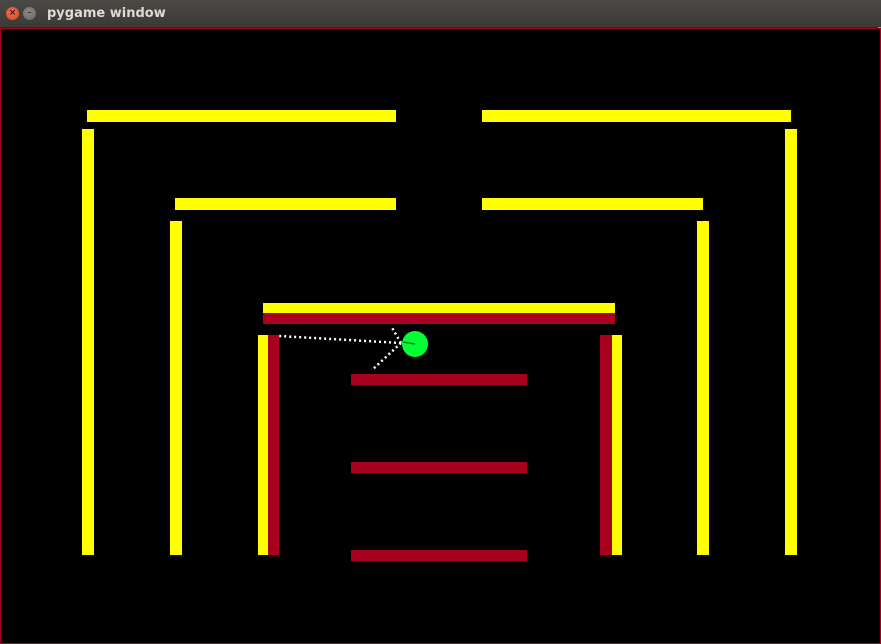  Describe the element at coordinates (285, 204) in the screenshot. I see `wall-mid-top-left` at that location.